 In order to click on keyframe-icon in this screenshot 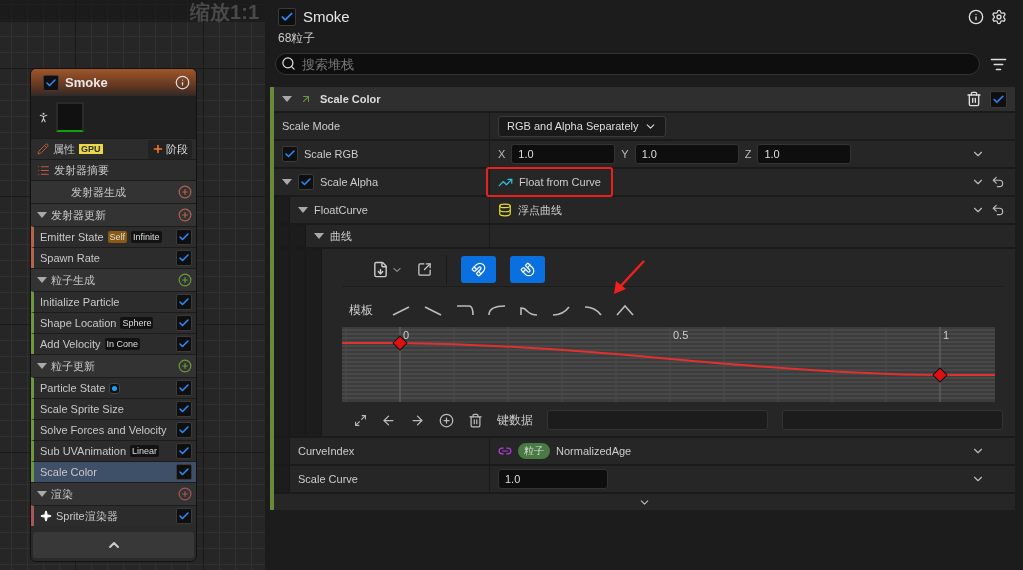, I will do `click(940, 375)`.